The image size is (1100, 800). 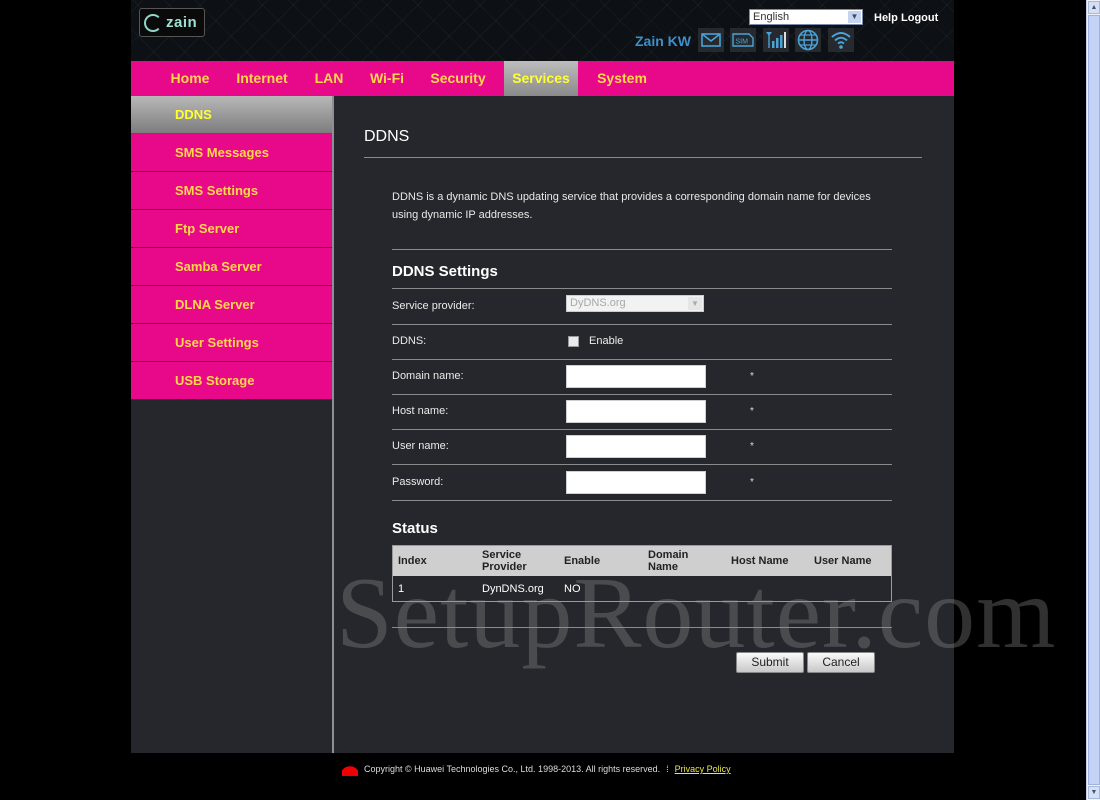 I want to click on password-input, so click(x=636, y=482).